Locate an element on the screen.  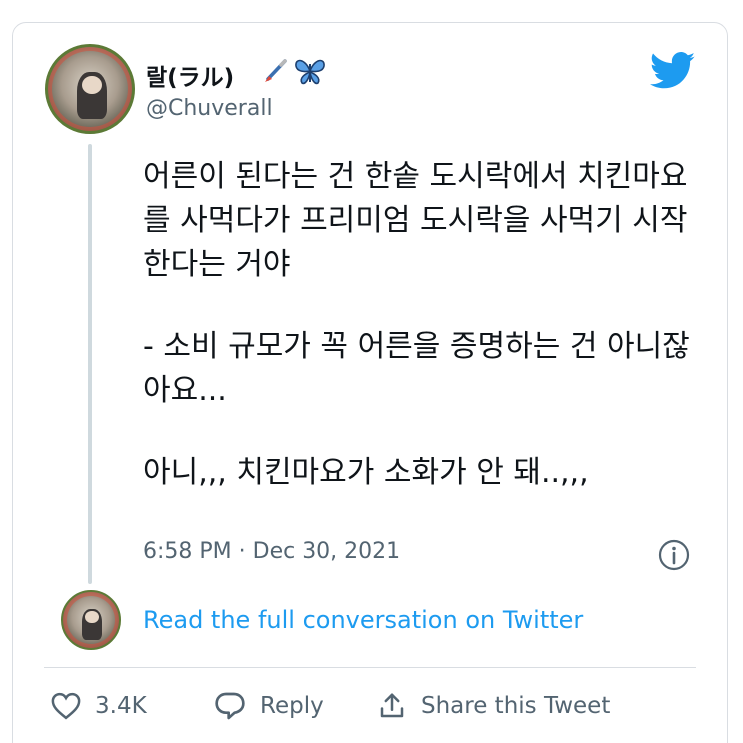
heart-icon is located at coordinates (66, 706).